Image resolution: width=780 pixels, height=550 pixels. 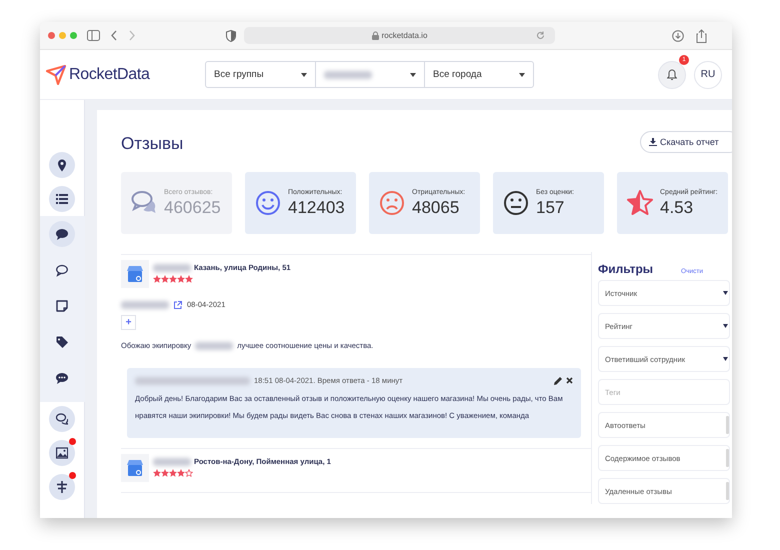 I want to click on lock-icon, so click(x=375, y=35).